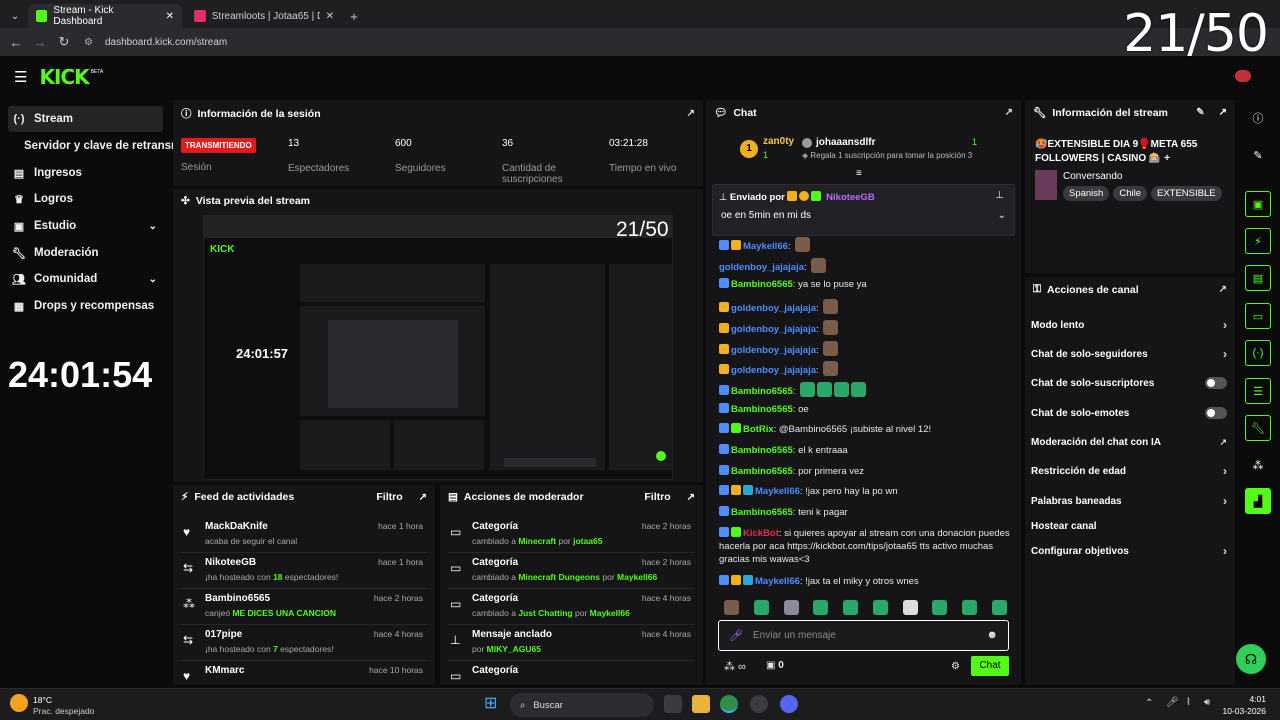  Describe the element at coordinates (673, 704) in the screenshot. I see `task-view-icon` at that location.